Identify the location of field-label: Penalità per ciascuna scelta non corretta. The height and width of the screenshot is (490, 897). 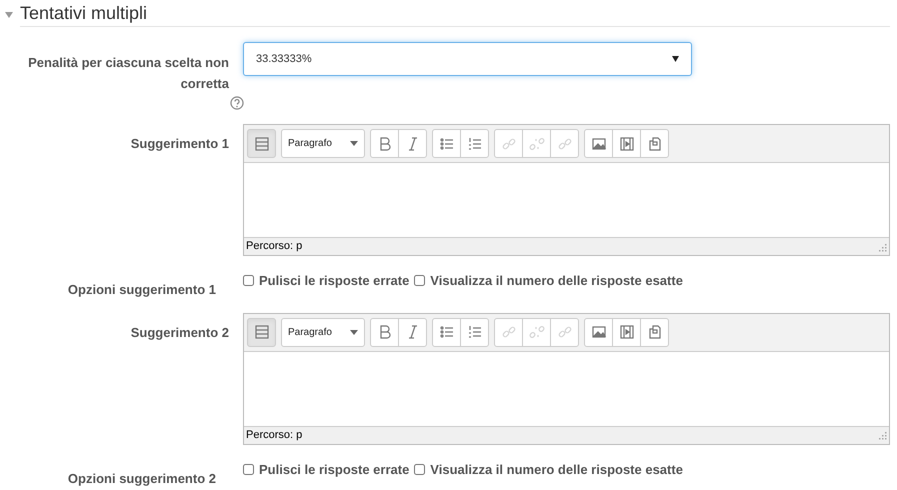
(128, 73).